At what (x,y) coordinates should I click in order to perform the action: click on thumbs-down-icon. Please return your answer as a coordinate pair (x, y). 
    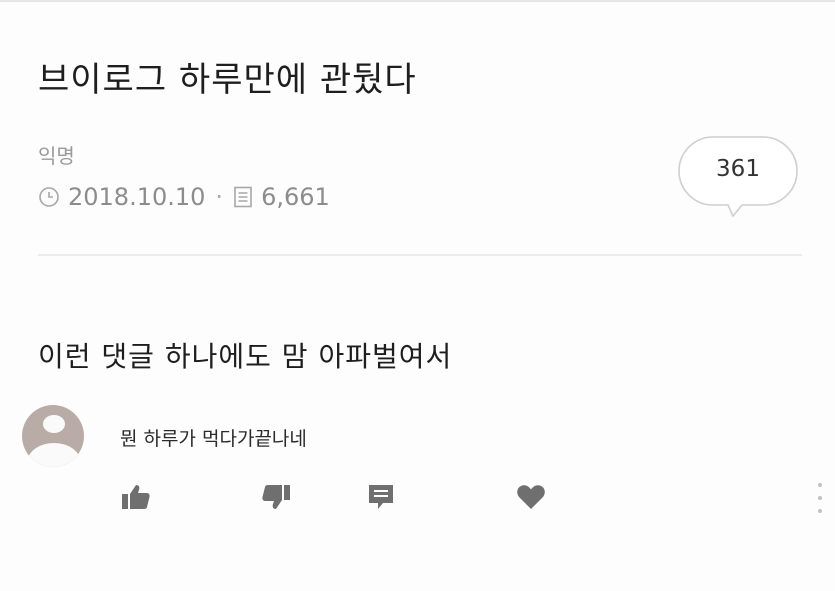
    Looking at the image, I should click on (276, 497).